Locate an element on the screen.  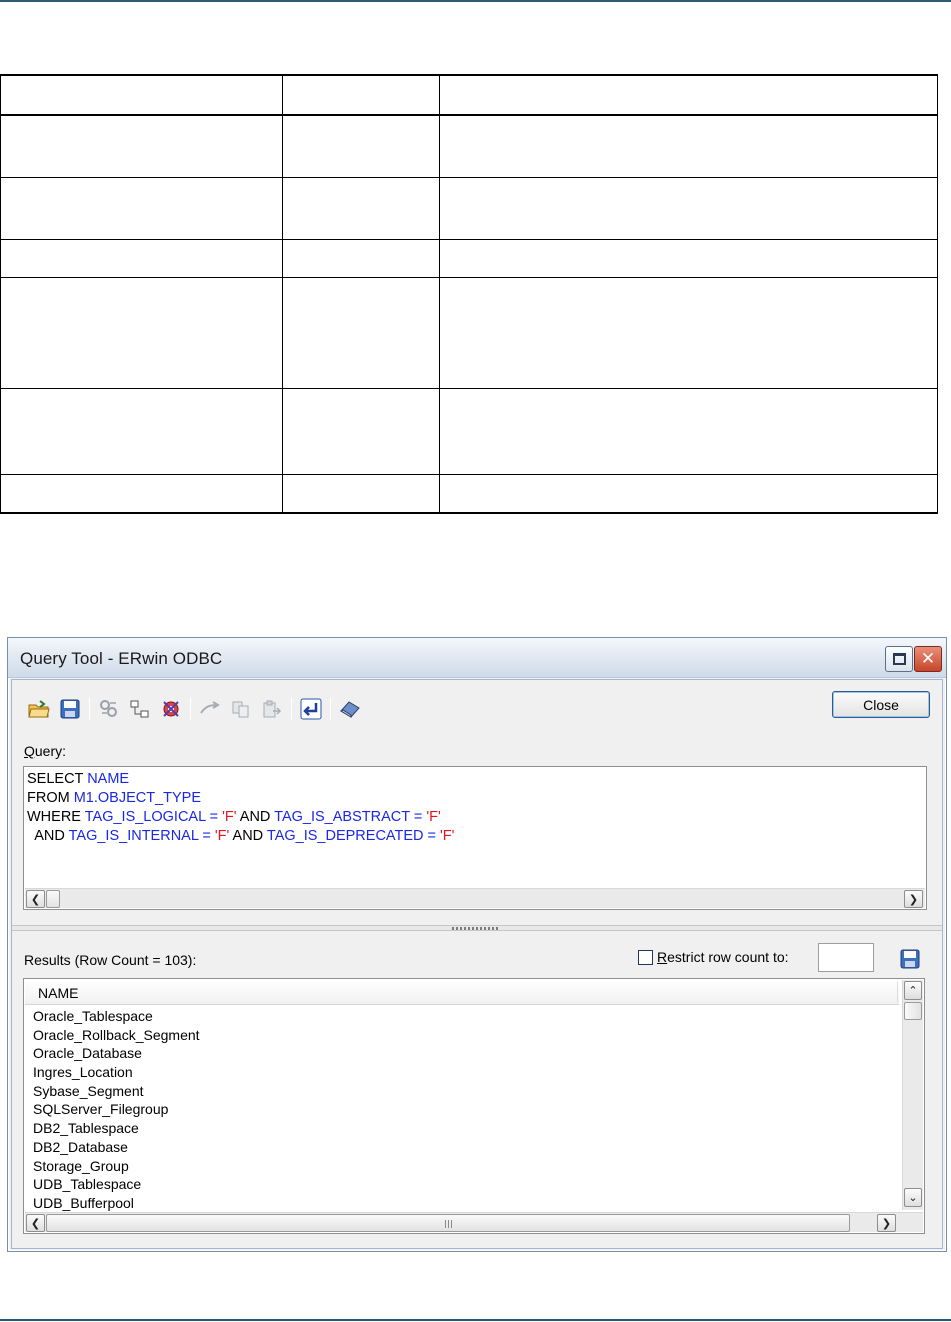
window-close-button: ✕ is located at coordinates (928, 659).